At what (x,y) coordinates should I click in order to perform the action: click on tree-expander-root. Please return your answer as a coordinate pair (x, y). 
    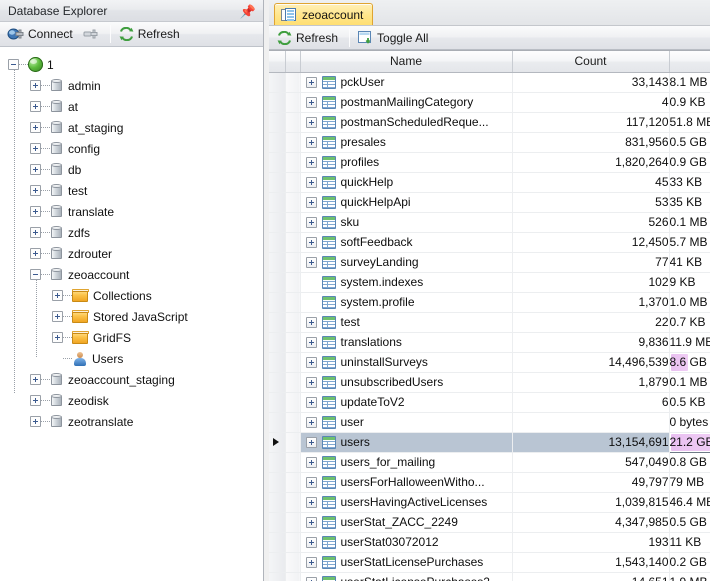
    Looking at the image, I should click on (13, 64).